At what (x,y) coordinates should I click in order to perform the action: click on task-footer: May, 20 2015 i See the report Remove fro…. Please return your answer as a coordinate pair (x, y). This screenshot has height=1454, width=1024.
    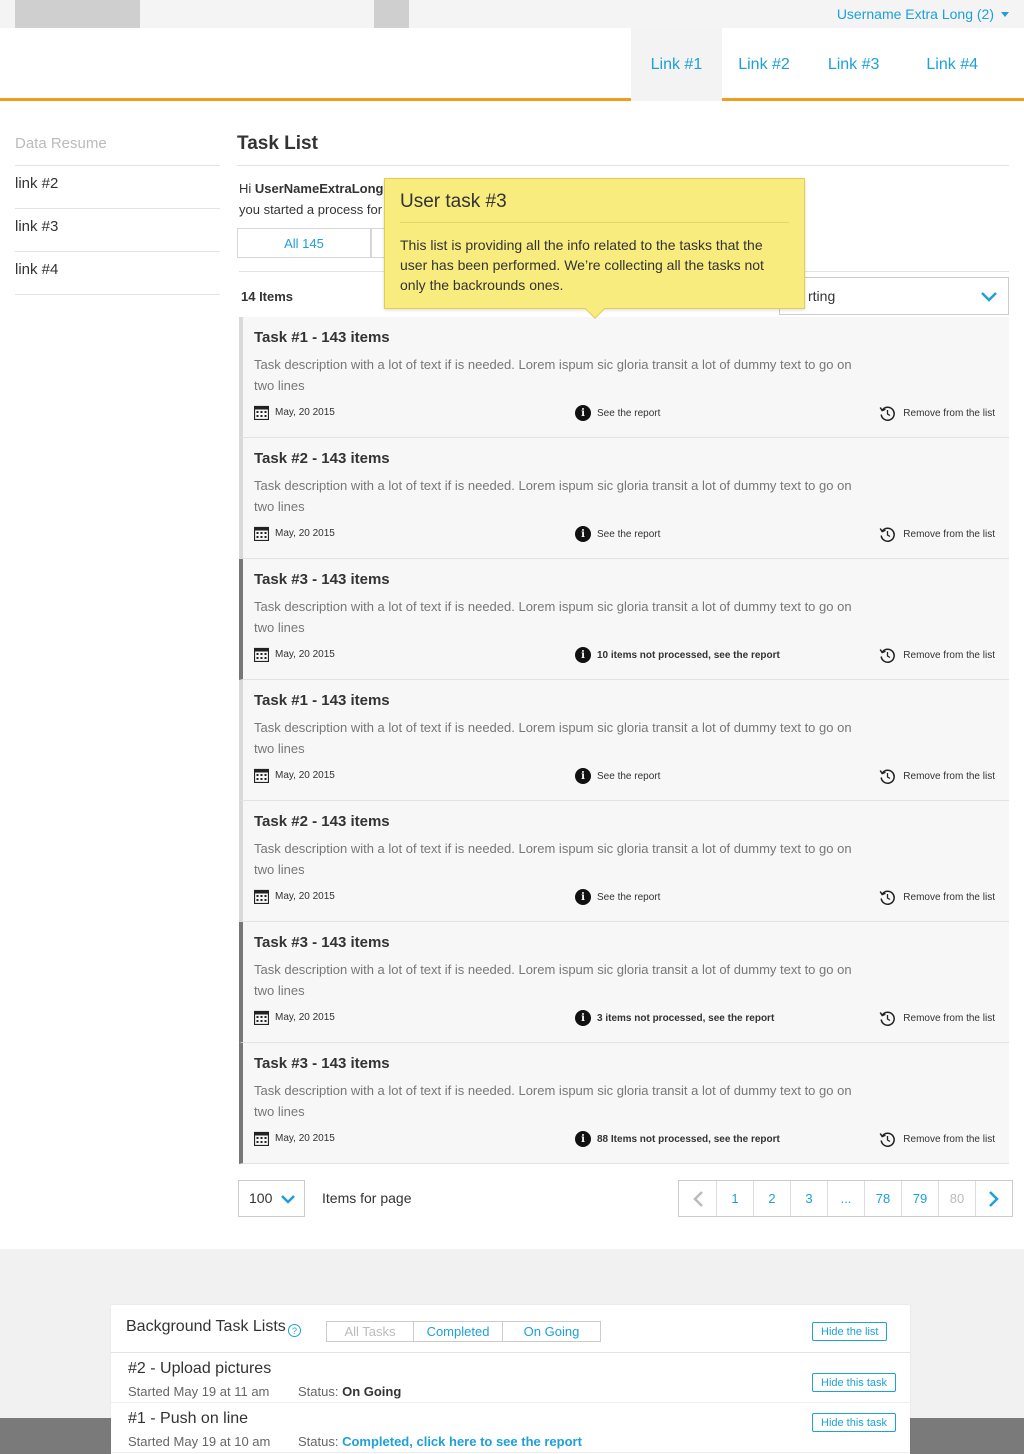
    Looking at the image, I should click on (631, 413).